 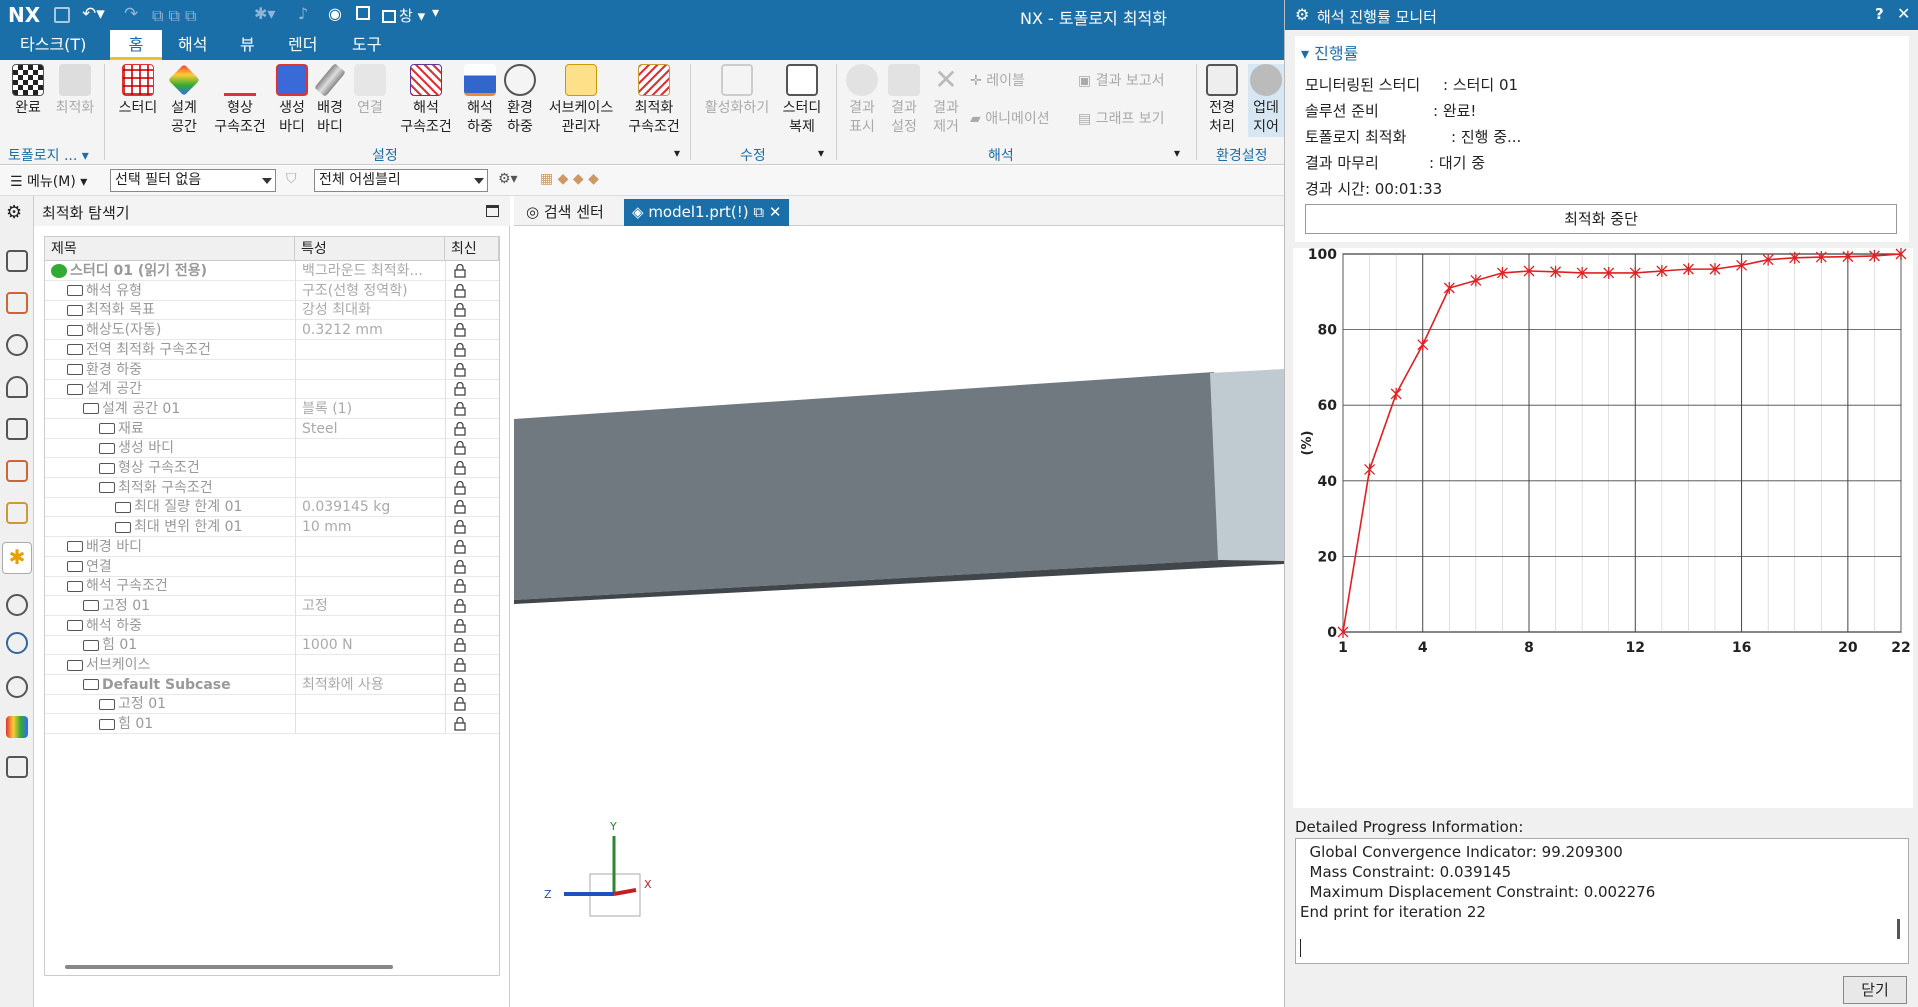 What do you see at coordinates (366, 45) in the screenshot?
I see `tab-tools: 도구` at bounding box center [366, 45].